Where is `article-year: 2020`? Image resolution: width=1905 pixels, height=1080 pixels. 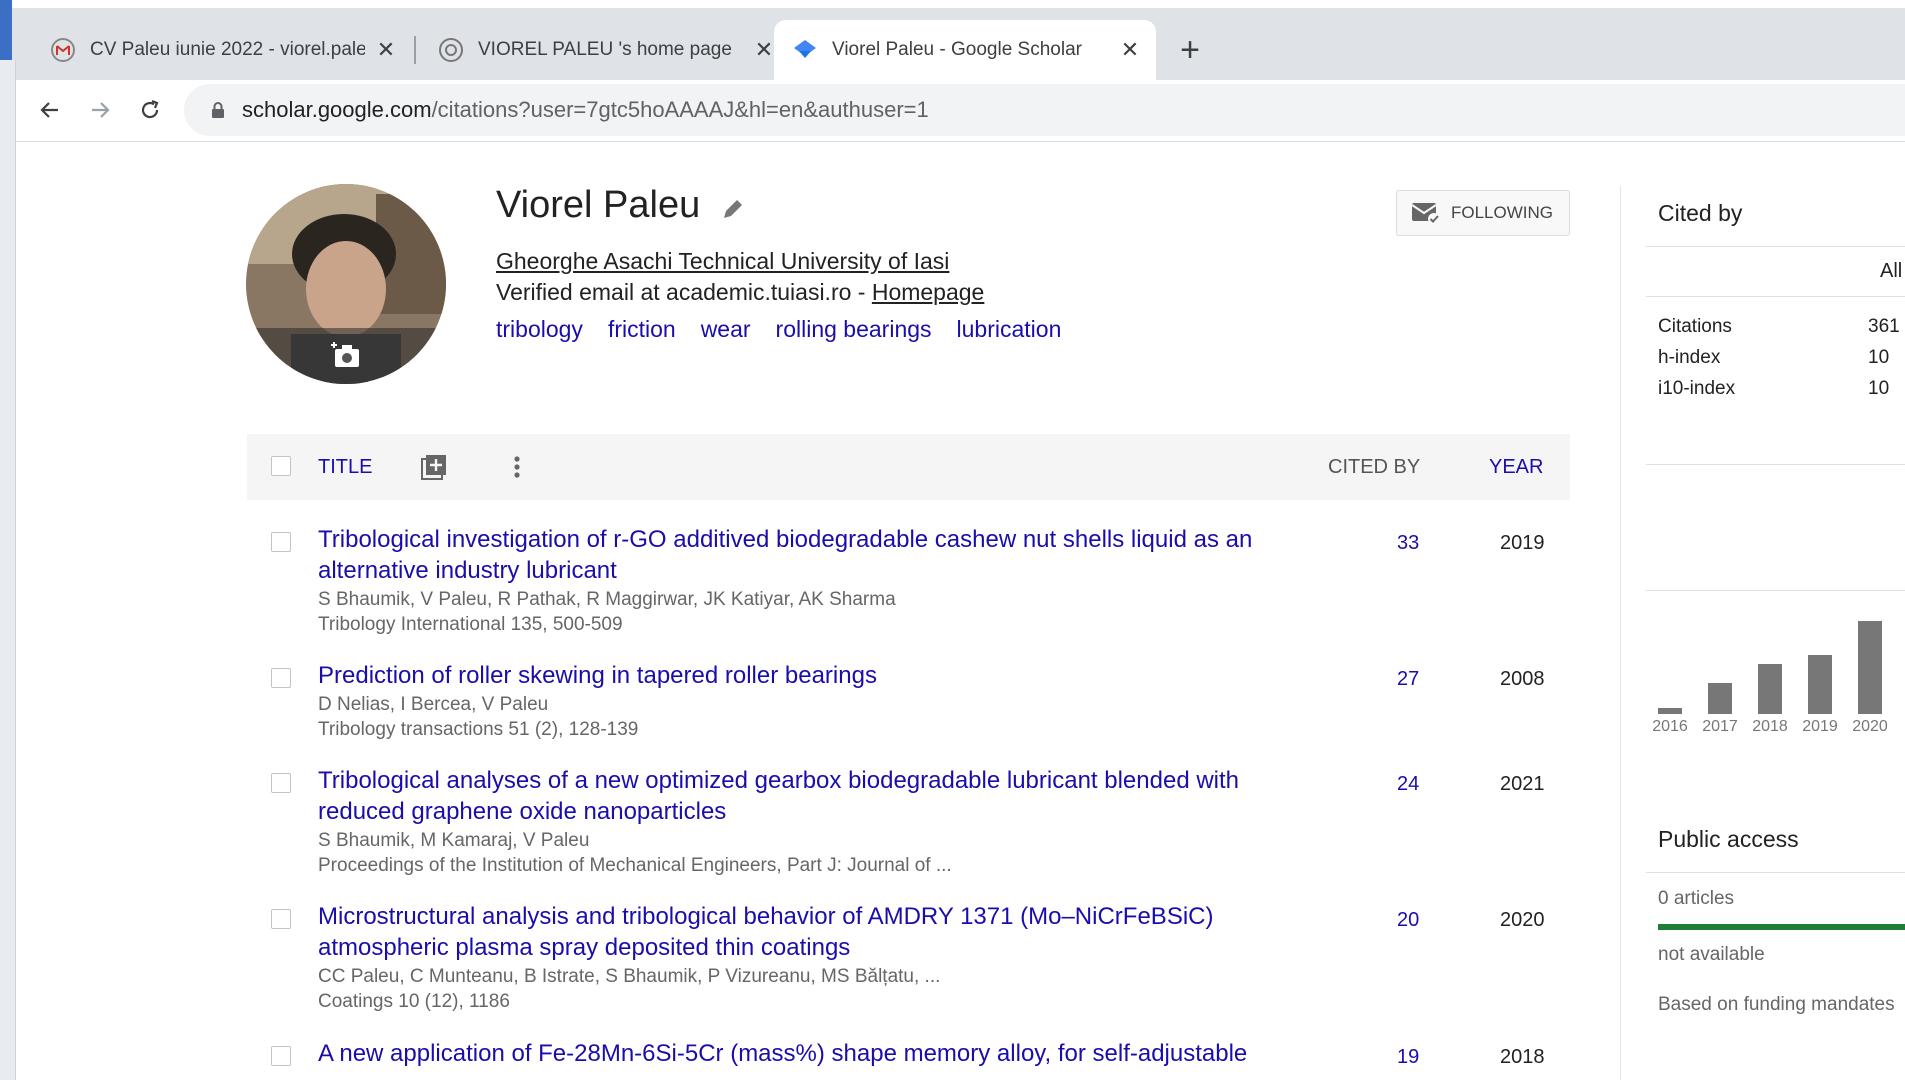 article-year: 2020 is located at coordinates (1522, 920).